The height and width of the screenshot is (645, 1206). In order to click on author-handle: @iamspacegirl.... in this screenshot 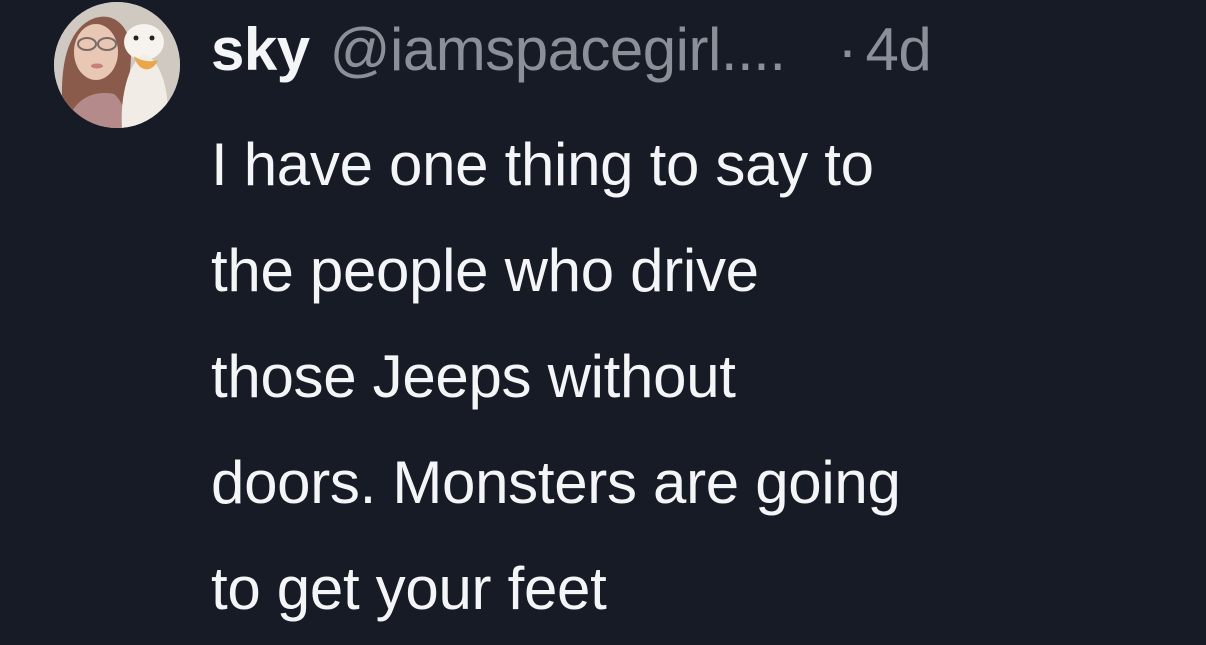, I will do `click(558, 50)`.